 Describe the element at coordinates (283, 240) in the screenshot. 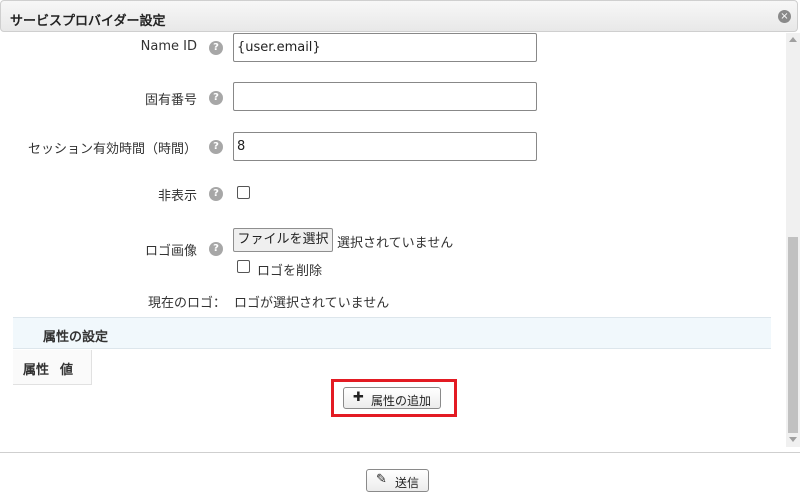

I see `file-select-button: ファイルを選択` at that location.